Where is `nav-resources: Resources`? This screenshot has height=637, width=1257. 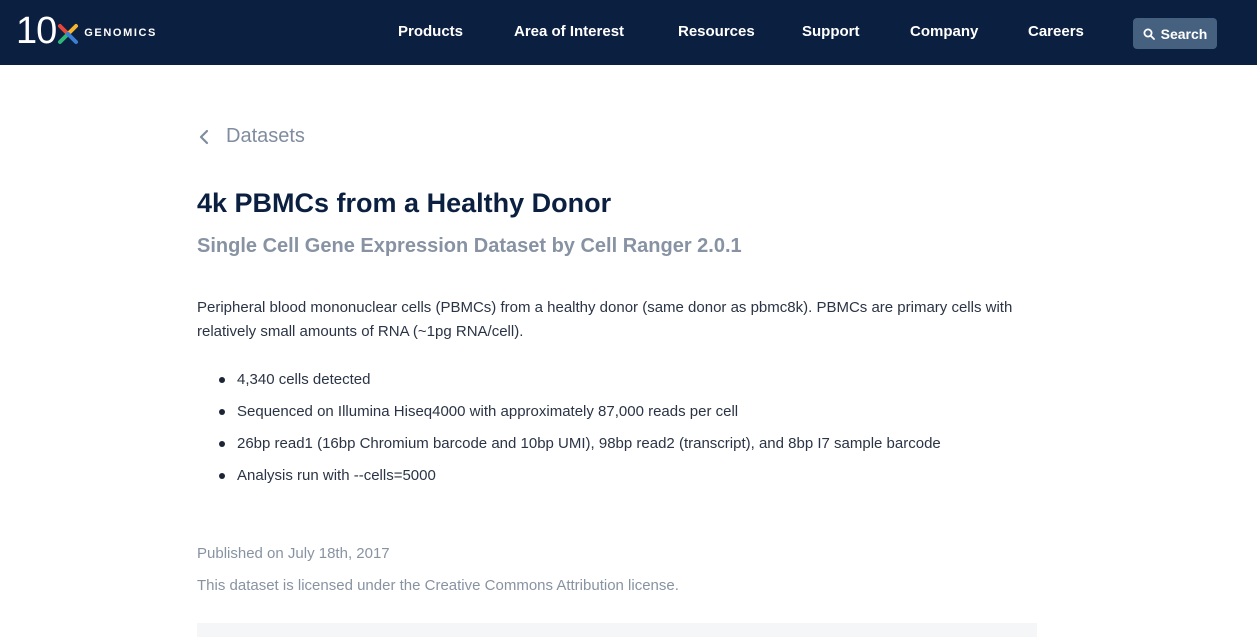
nav-resources: Resources is located at coordinates (716, 31).